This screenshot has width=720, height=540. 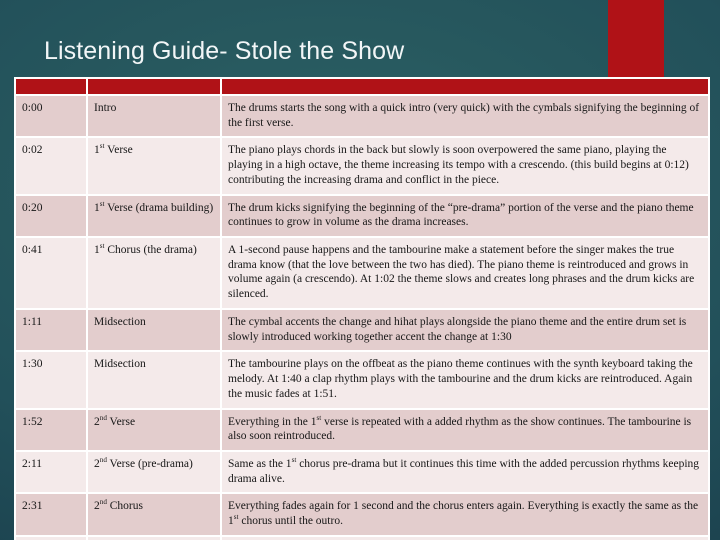 I want to click on cell-timestamp: 2:11, so click(x=51, y=472).